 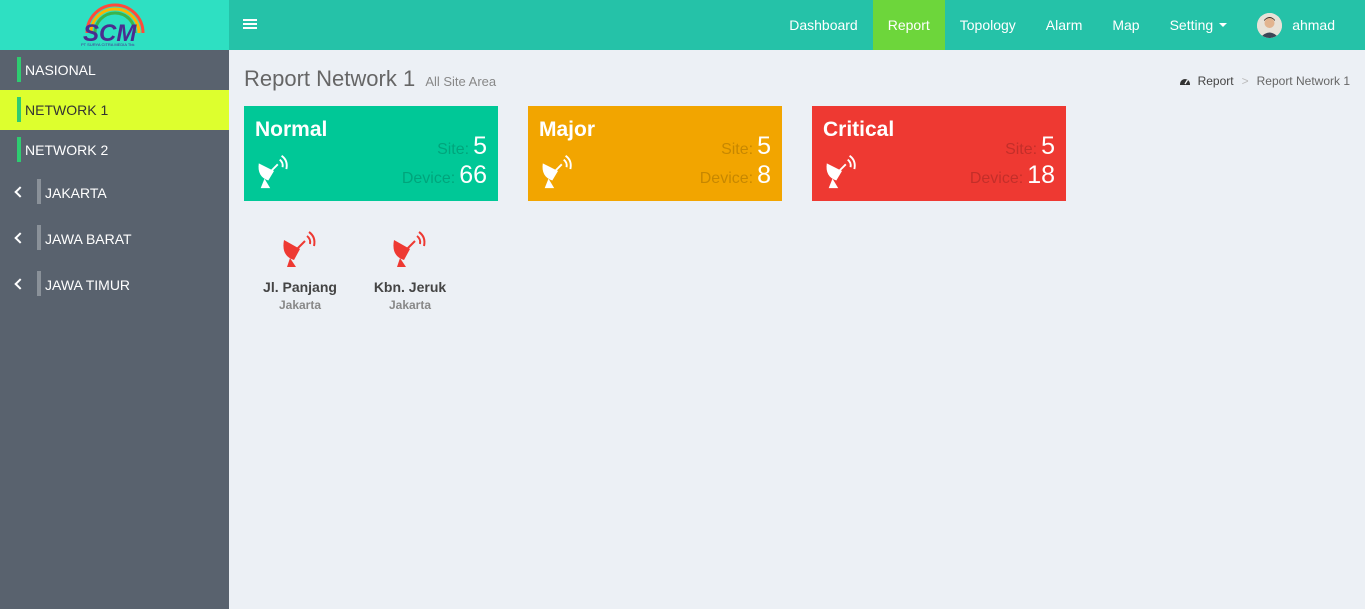 I want to click on sidebar-item-label: NASIONAL, so click(x=60, y=70).